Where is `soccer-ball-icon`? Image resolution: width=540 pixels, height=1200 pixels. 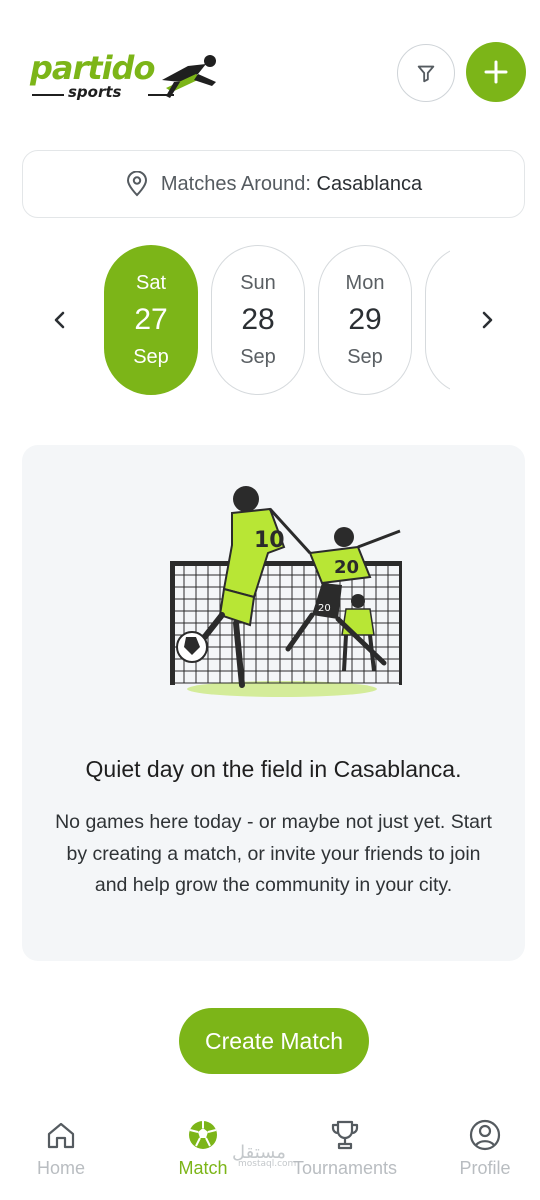
soccer-ball-icon is located at coordinates (203, 1135).